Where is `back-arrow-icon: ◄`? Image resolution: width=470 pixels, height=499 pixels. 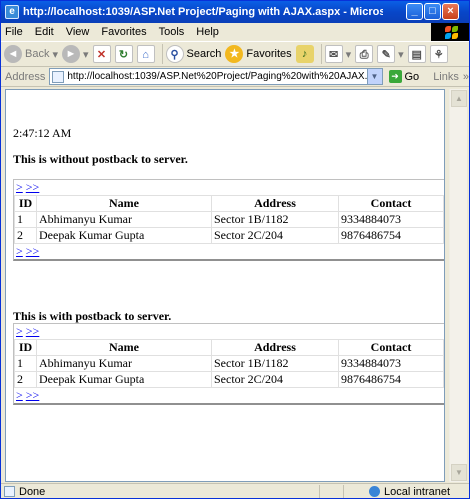 back-arrow-icon: ◄ is located at coordinates (13, 54).